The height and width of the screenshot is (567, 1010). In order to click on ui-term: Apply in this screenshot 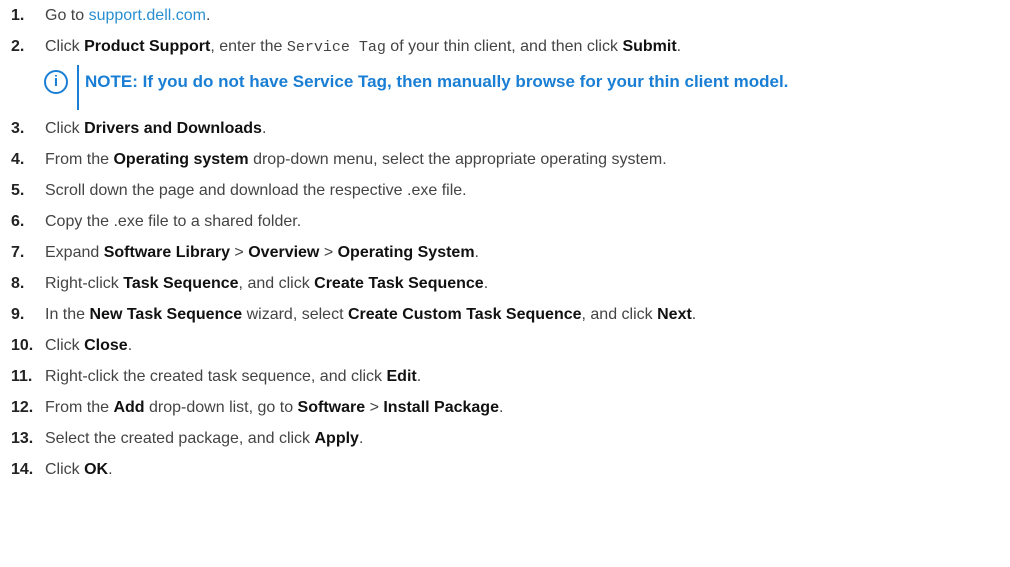, I will do `click(336, 438)`.